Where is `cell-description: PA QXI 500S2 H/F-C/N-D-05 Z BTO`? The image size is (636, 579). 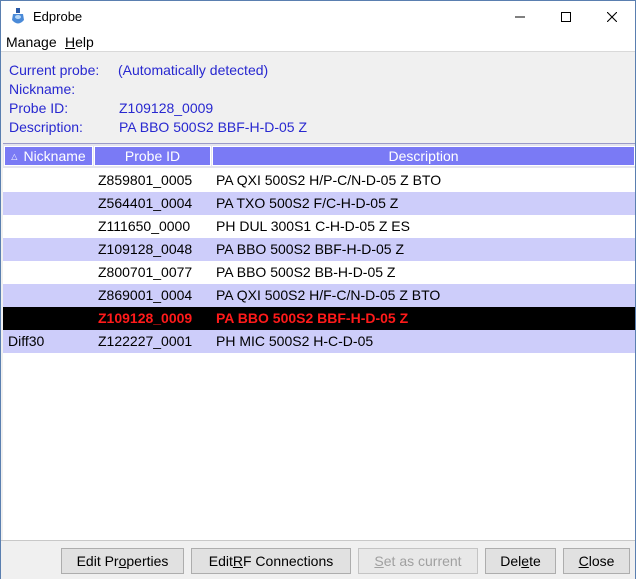 cell-description: PA QXI 500S2 H/F-C/N-D-05 Z BTO is located at coordinates (328, 295).